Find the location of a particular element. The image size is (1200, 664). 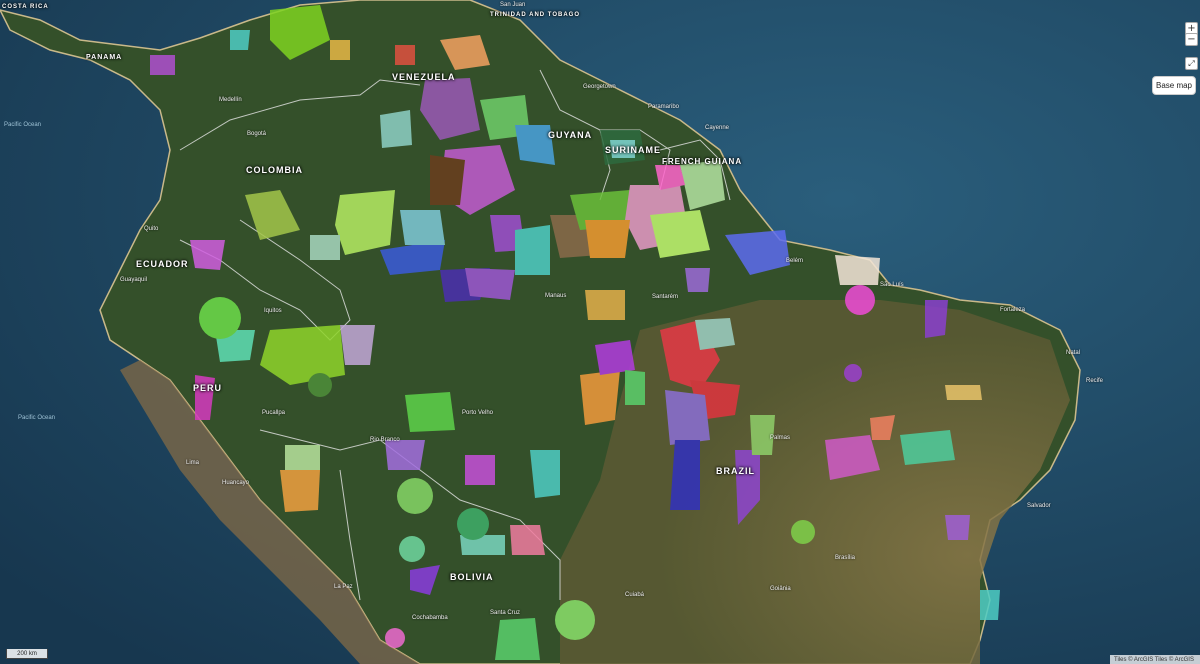

city-label: La Paz is located at coordinates (343, 587).